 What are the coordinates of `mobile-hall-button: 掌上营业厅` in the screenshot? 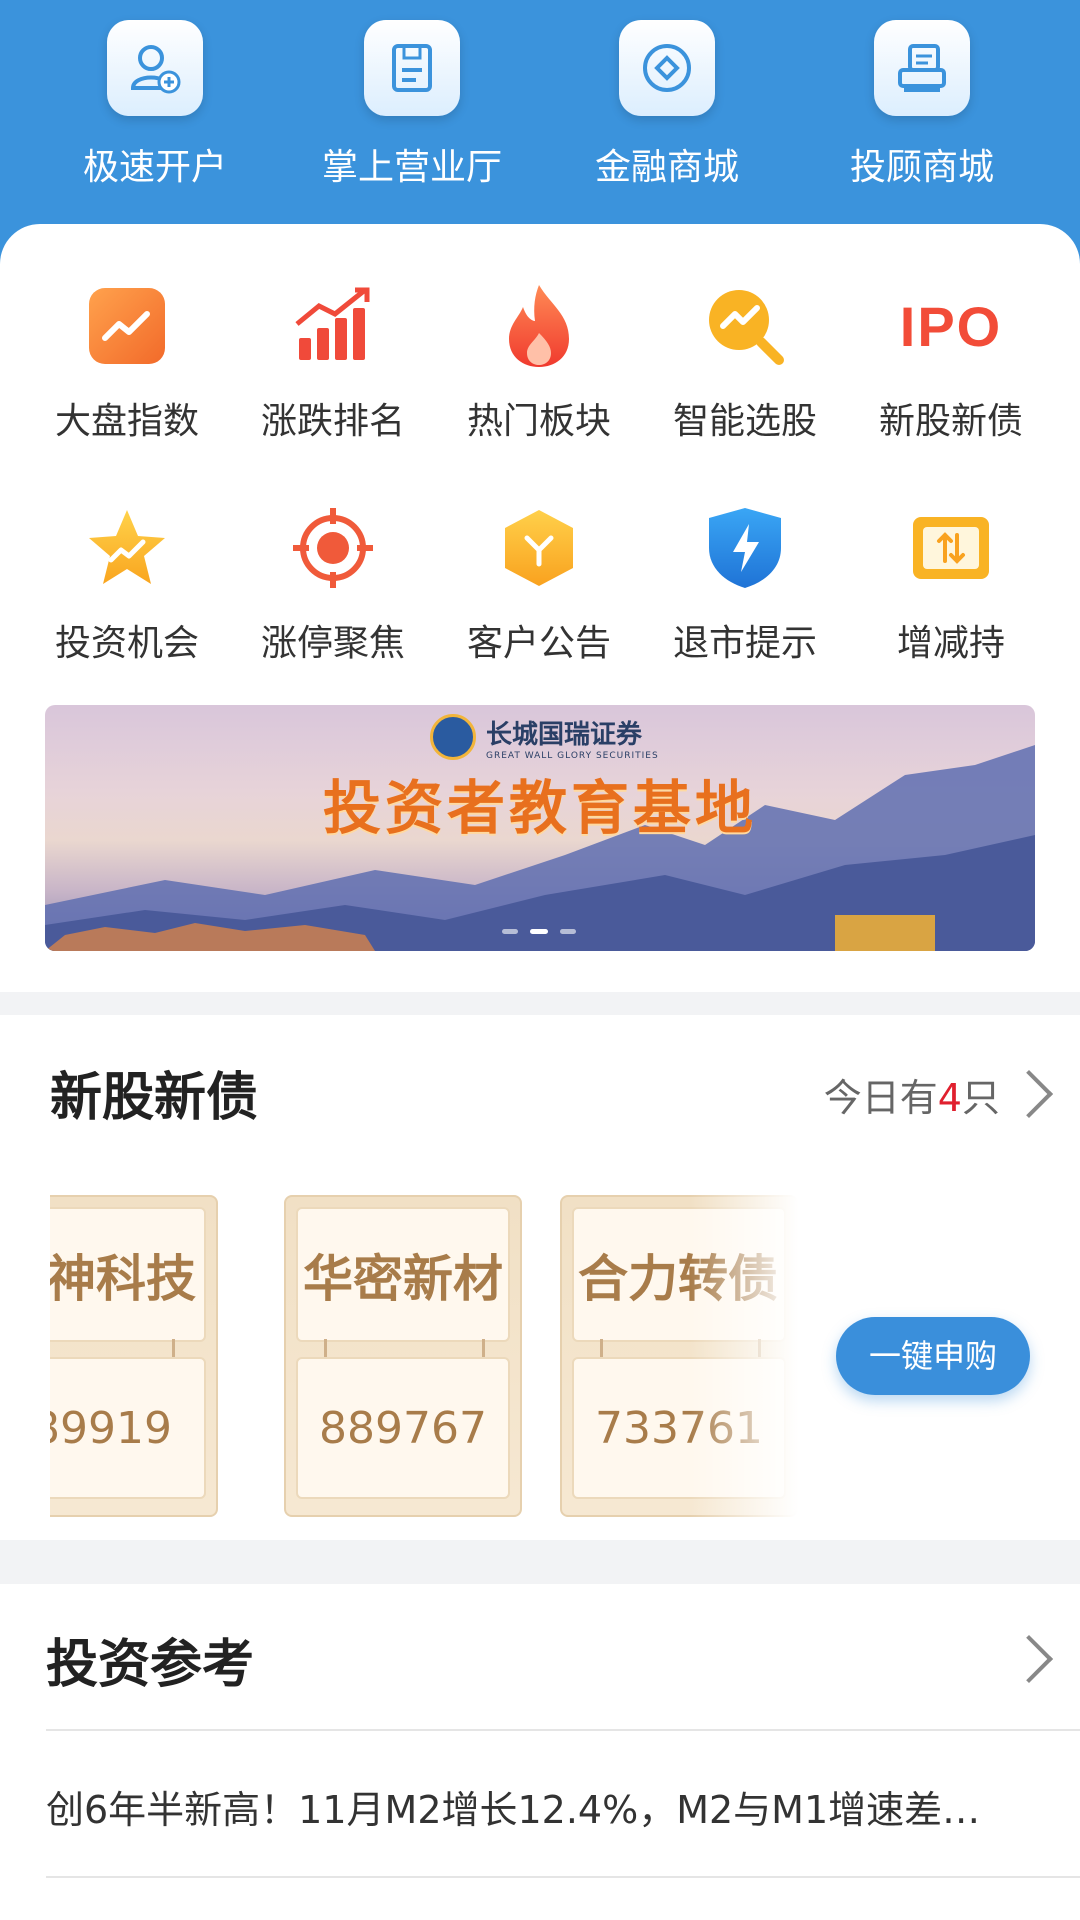 It's located at (412, 105).